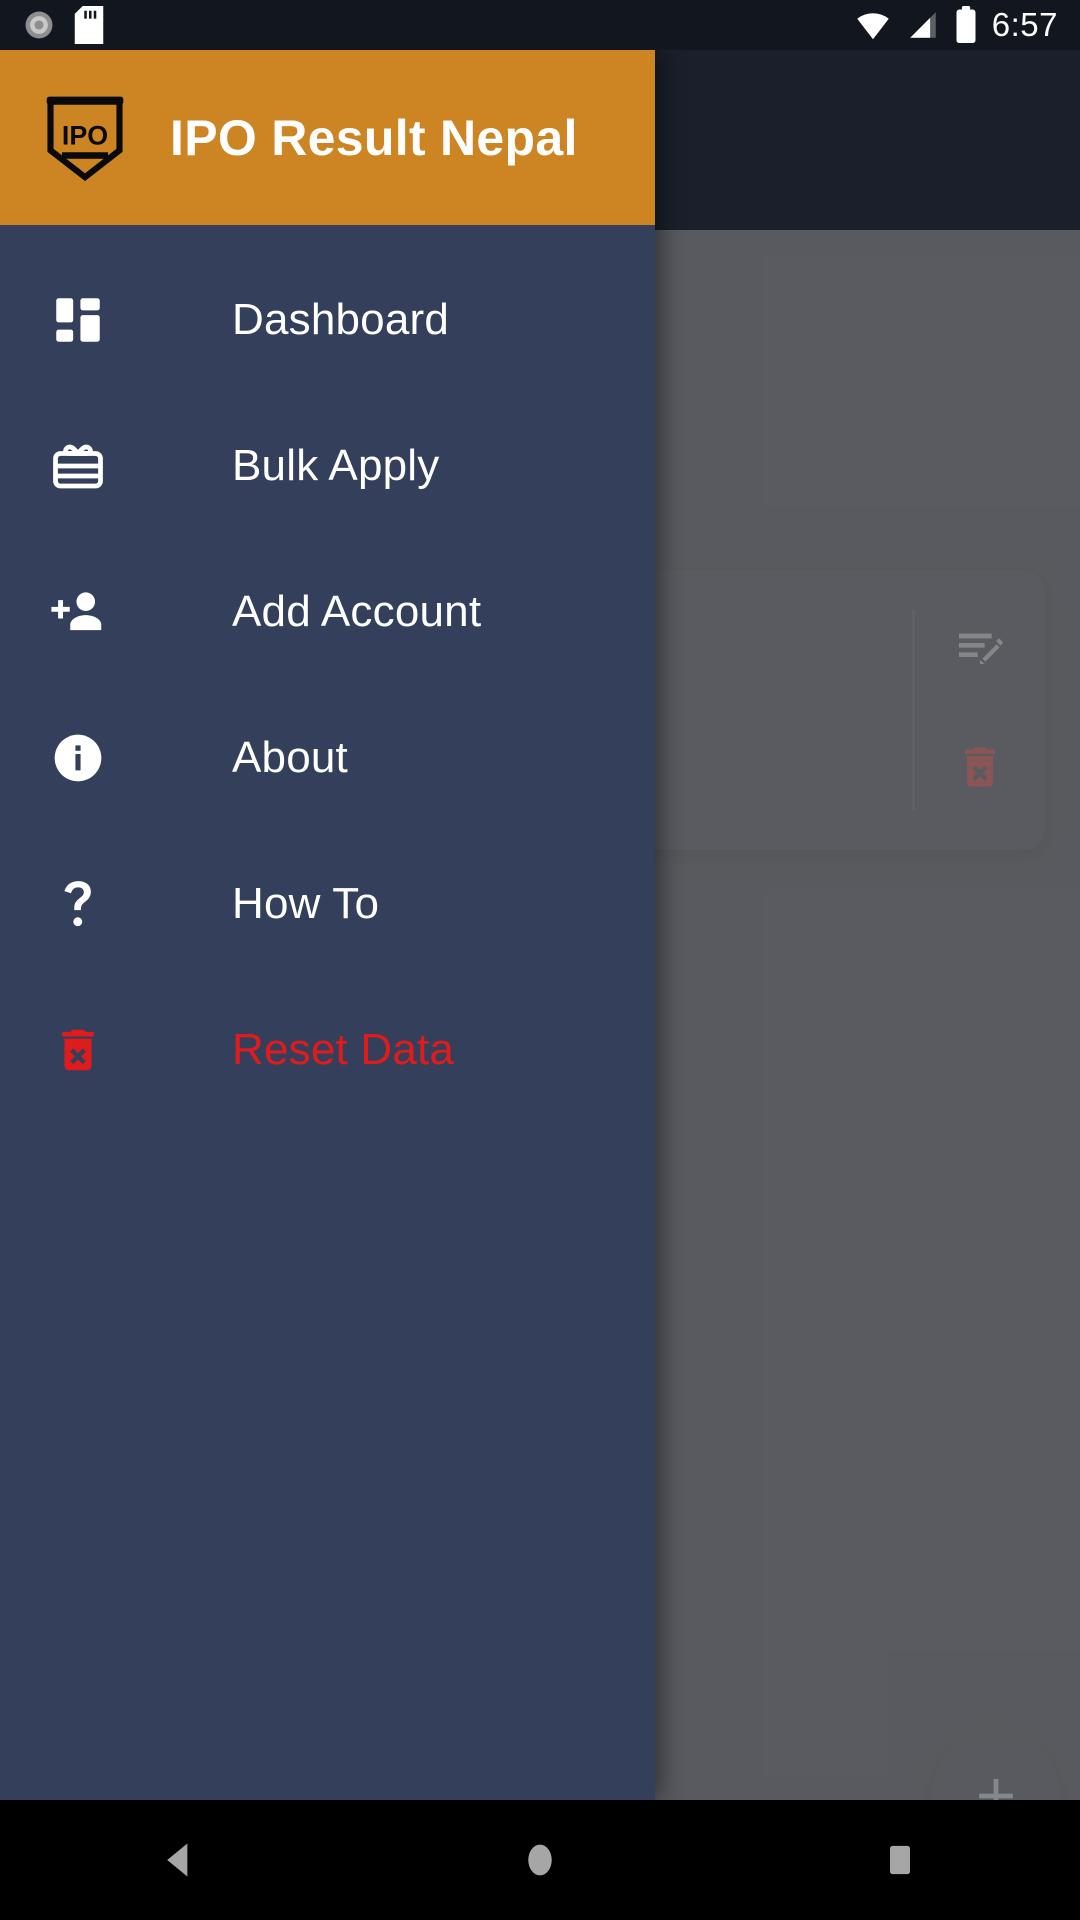  I want to click on drawer-label-about: About, so click(290, 757).